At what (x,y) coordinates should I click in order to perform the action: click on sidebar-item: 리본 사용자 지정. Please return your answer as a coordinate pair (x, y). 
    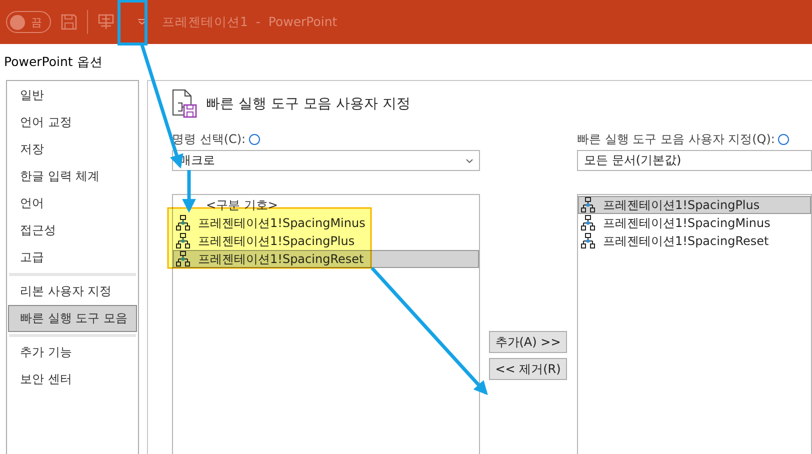
    Looking at the image, I should click on (72, 291).